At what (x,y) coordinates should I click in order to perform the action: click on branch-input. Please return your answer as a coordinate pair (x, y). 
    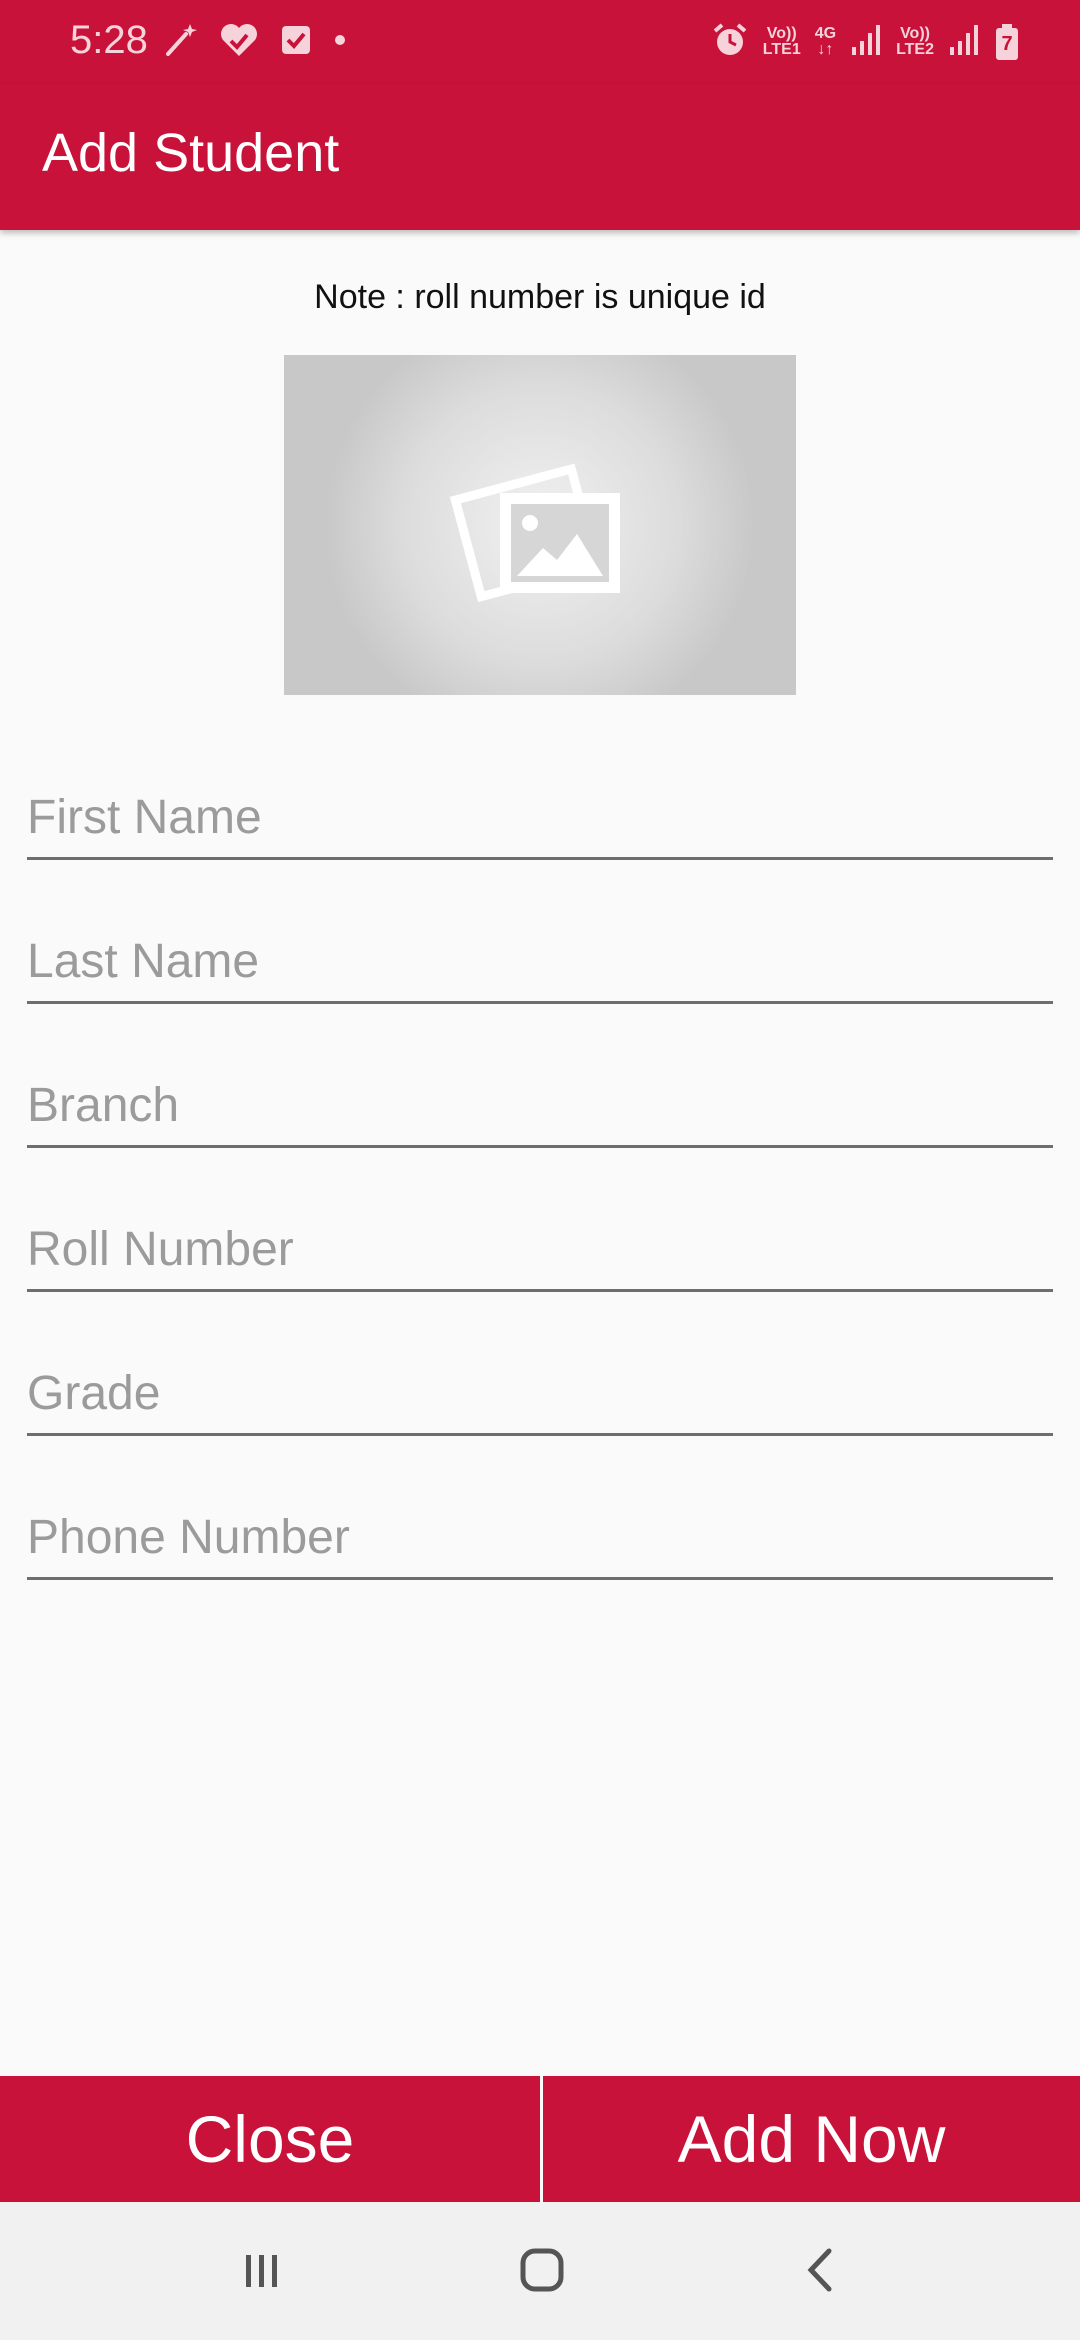
    Looking at the image, I should click on (540, 1105).